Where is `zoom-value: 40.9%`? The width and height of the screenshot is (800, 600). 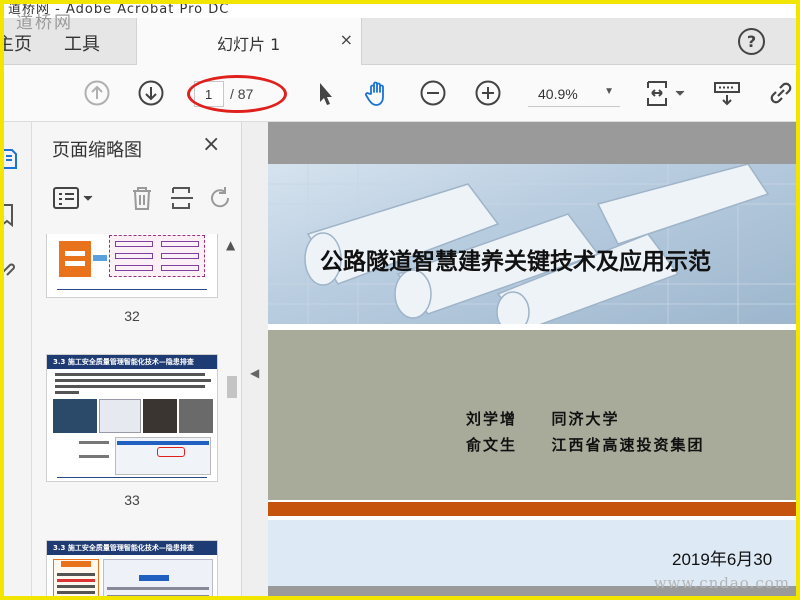
zoom-value: 40.9% is located at coordinates (558, 94).